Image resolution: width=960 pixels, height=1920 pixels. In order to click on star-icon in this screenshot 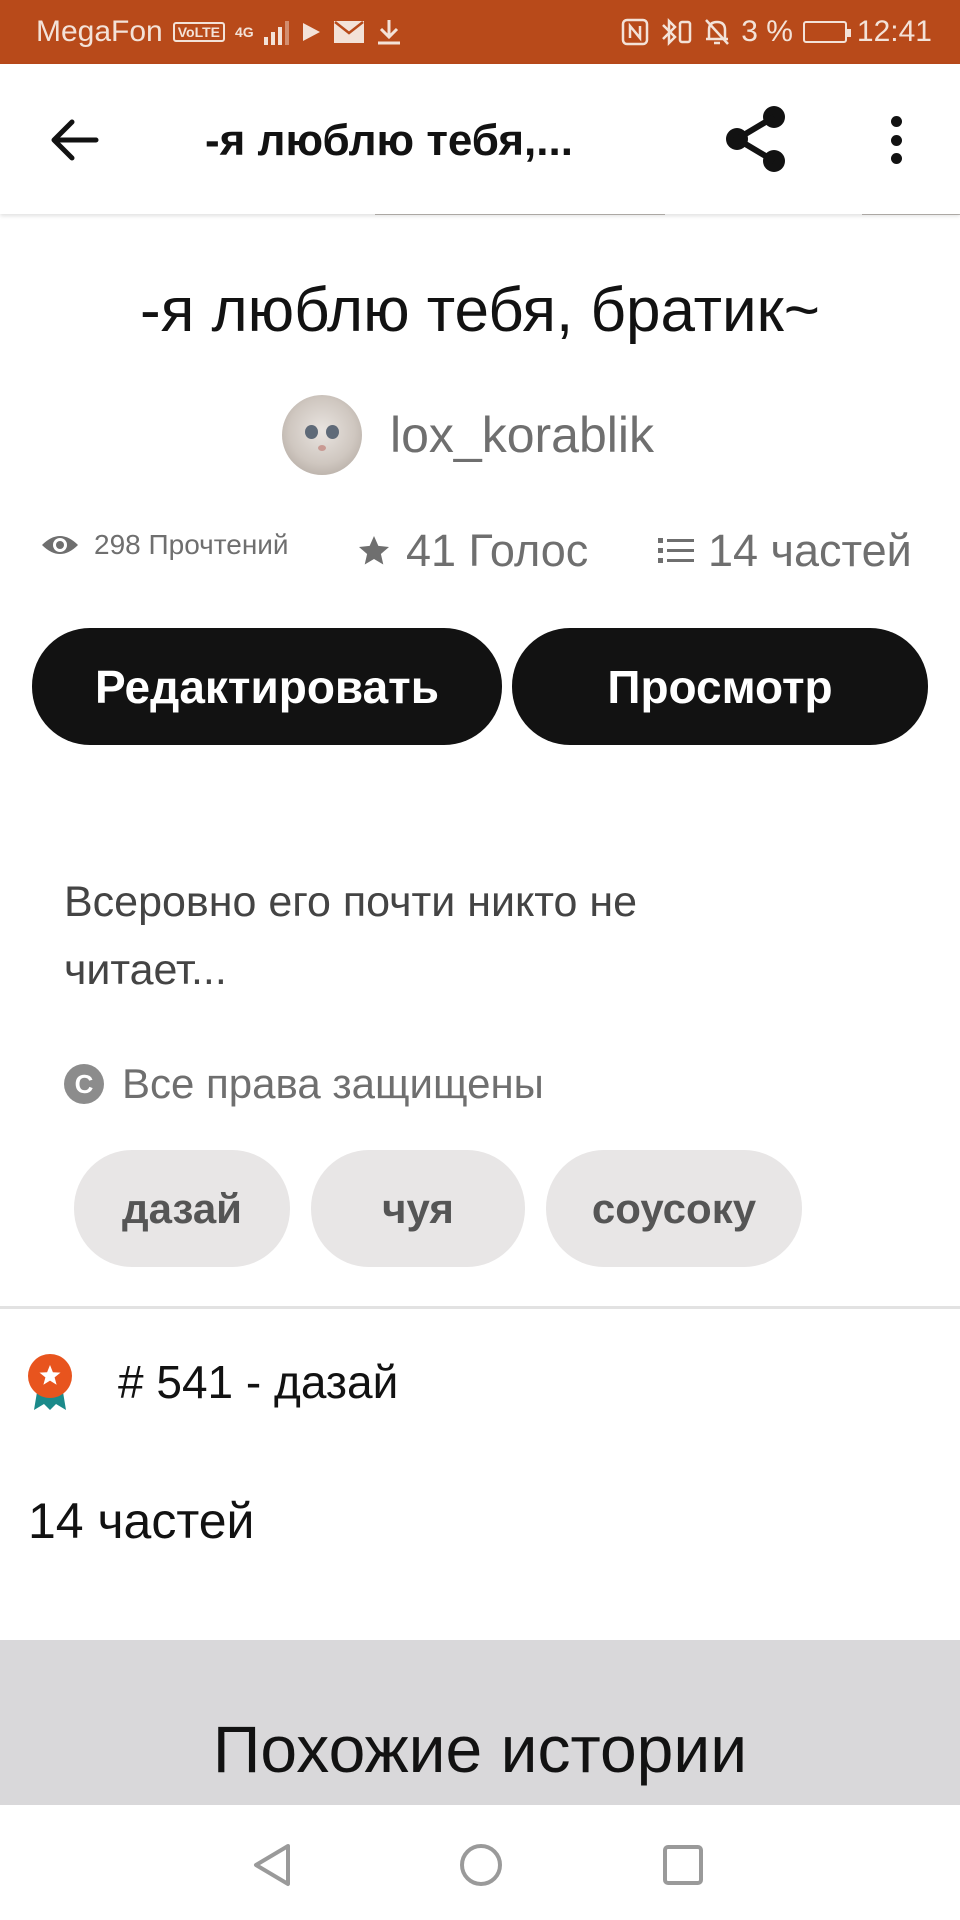, I will do `click(374, 550)`.